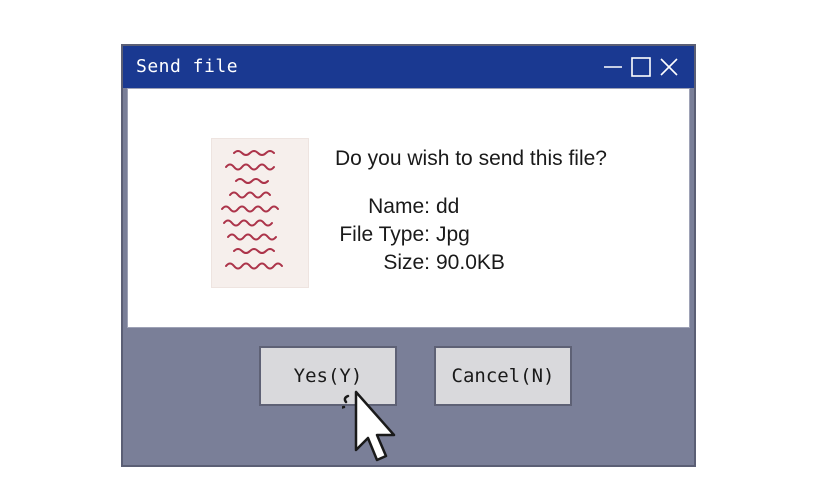 Image resolution: width=827 pixels, height=479 pixels. I want to click on yes-button: Yes(Y), so click(328, 376).